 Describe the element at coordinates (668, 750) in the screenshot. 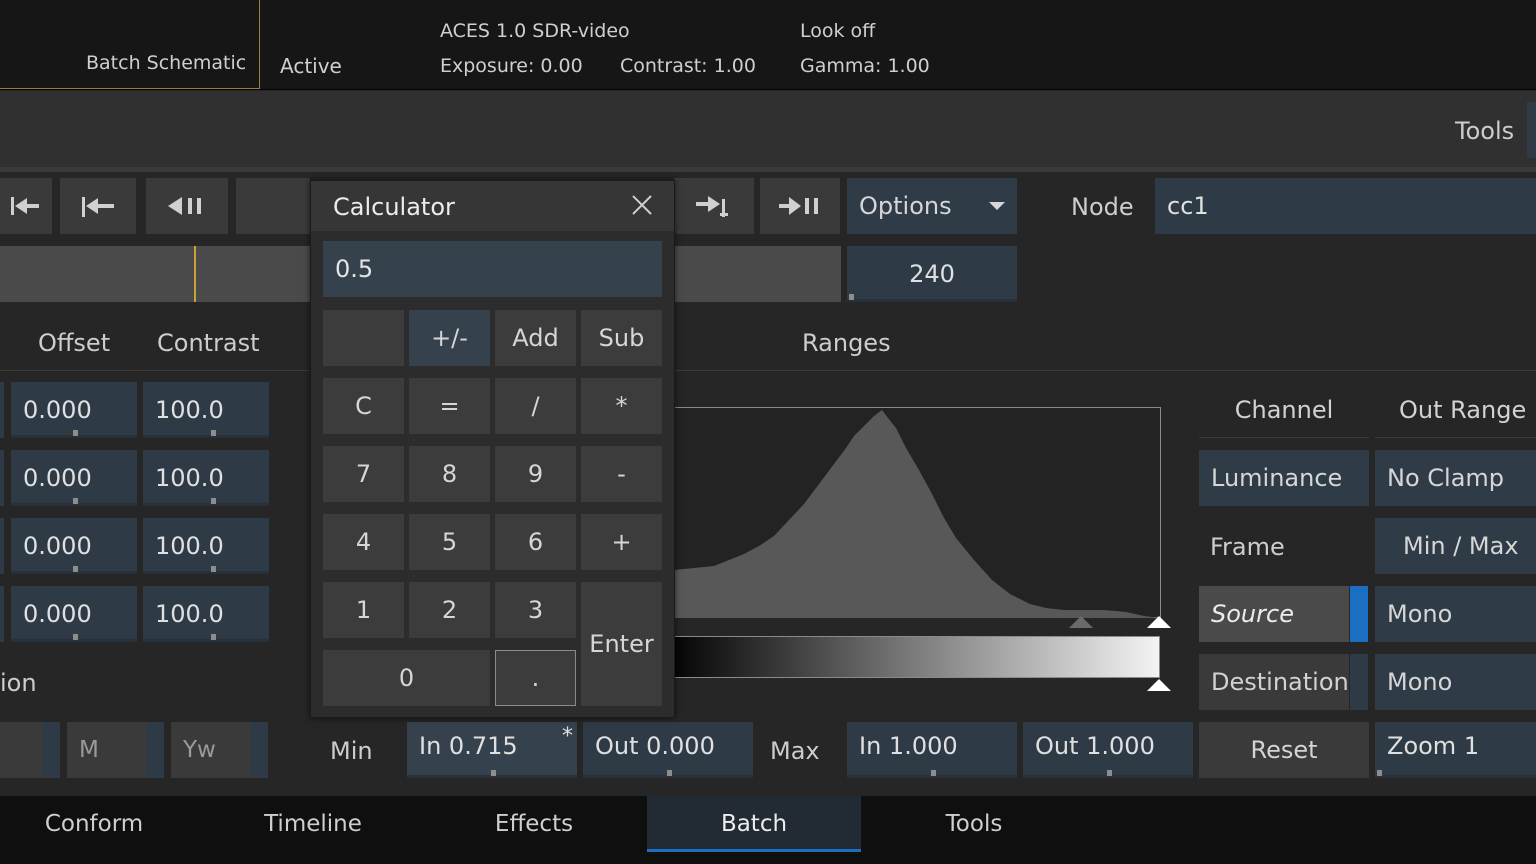

I see `min-out-field: Out 0.000` at that location.